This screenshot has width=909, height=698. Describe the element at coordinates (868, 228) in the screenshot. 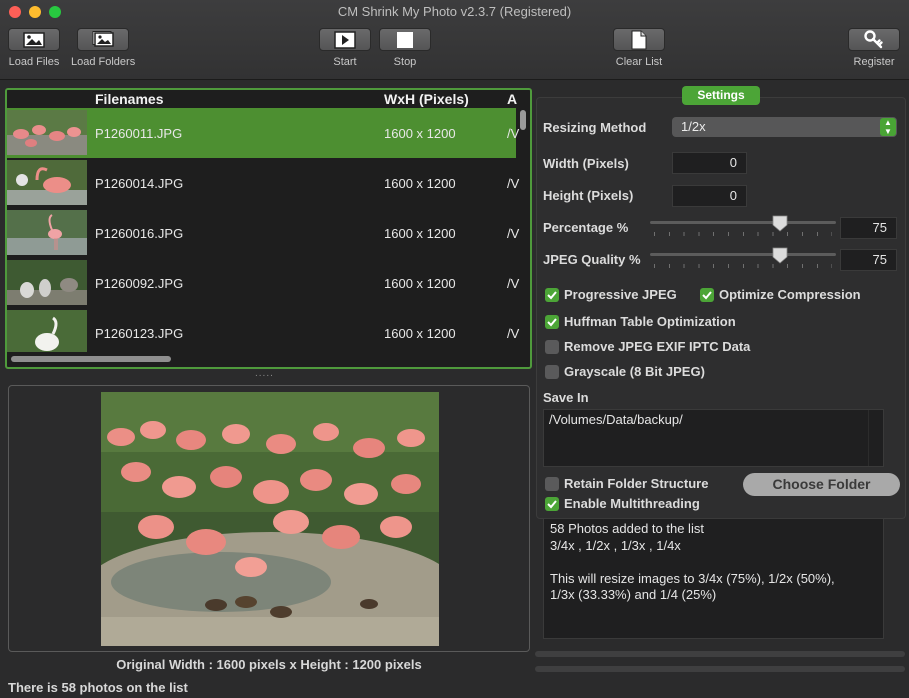

I see `percentage-field: 75` at that location.